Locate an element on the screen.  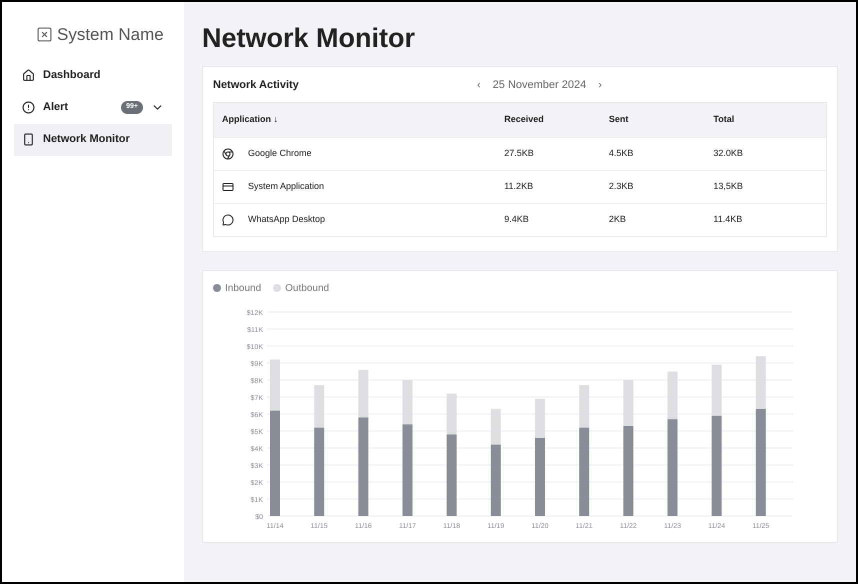
page-title: Network Monitor is located at coordinates (308, 38).